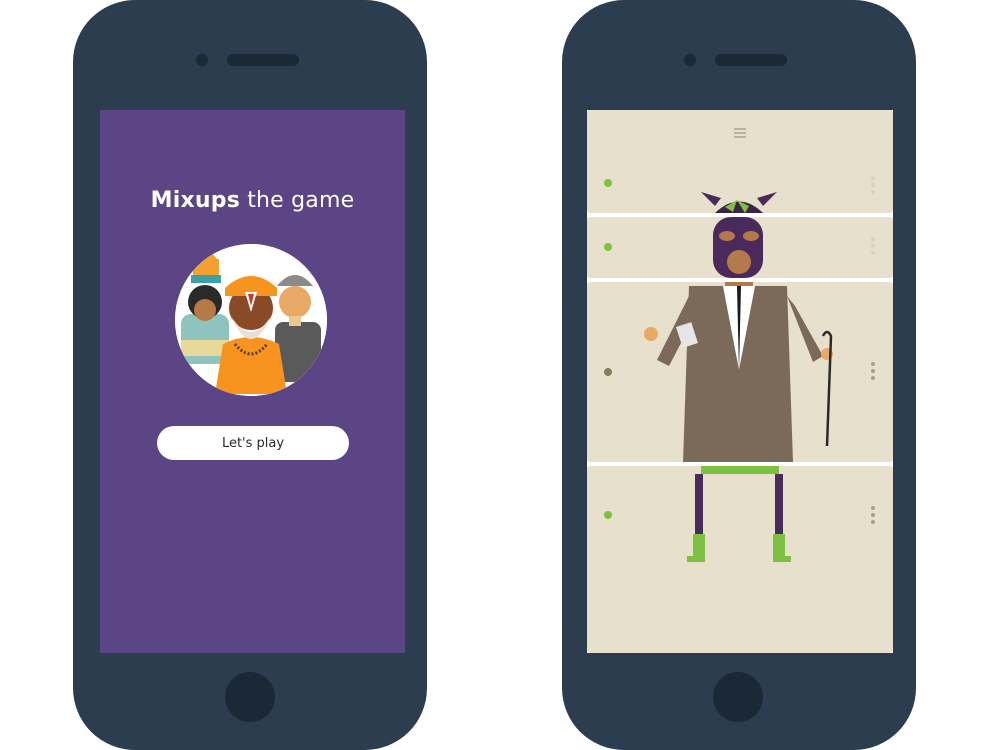  What do you see at coordinates (195, 200) in the screenshot?
I see `game-title-bold: Mixups` at bounding box center [195, 200].